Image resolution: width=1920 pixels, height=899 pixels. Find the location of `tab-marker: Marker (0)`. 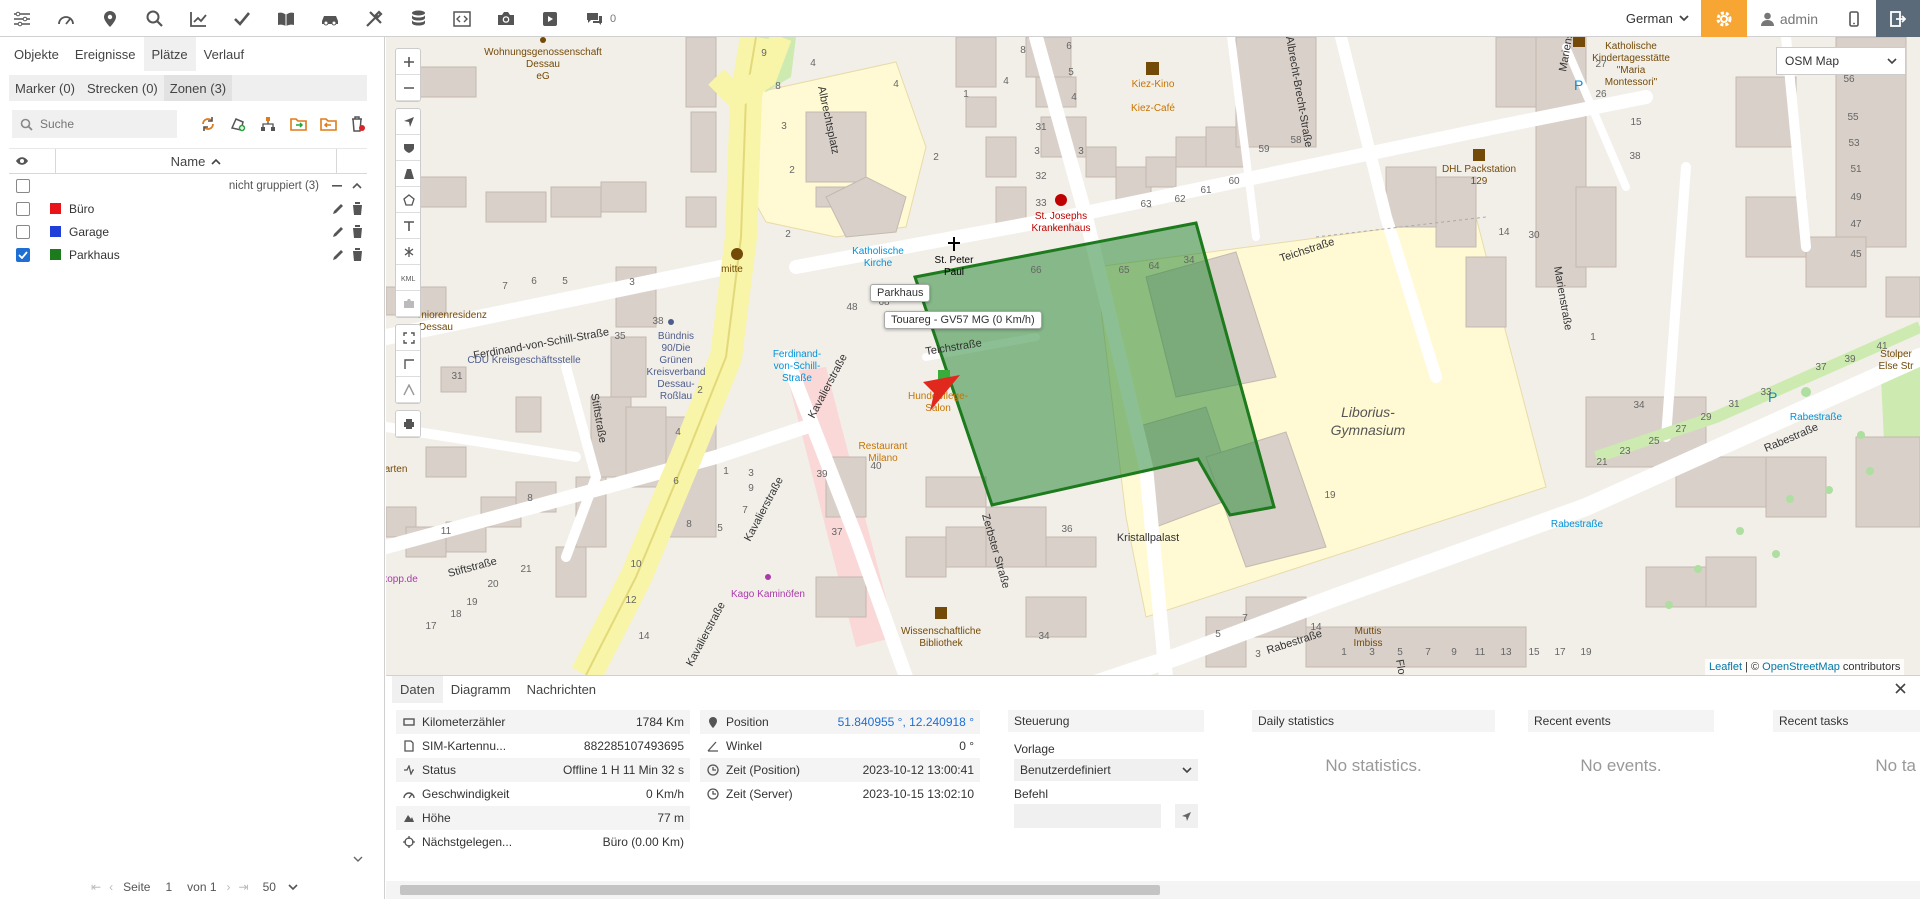

tab-marker: Marker (0) is located at coordinates (45, 88).